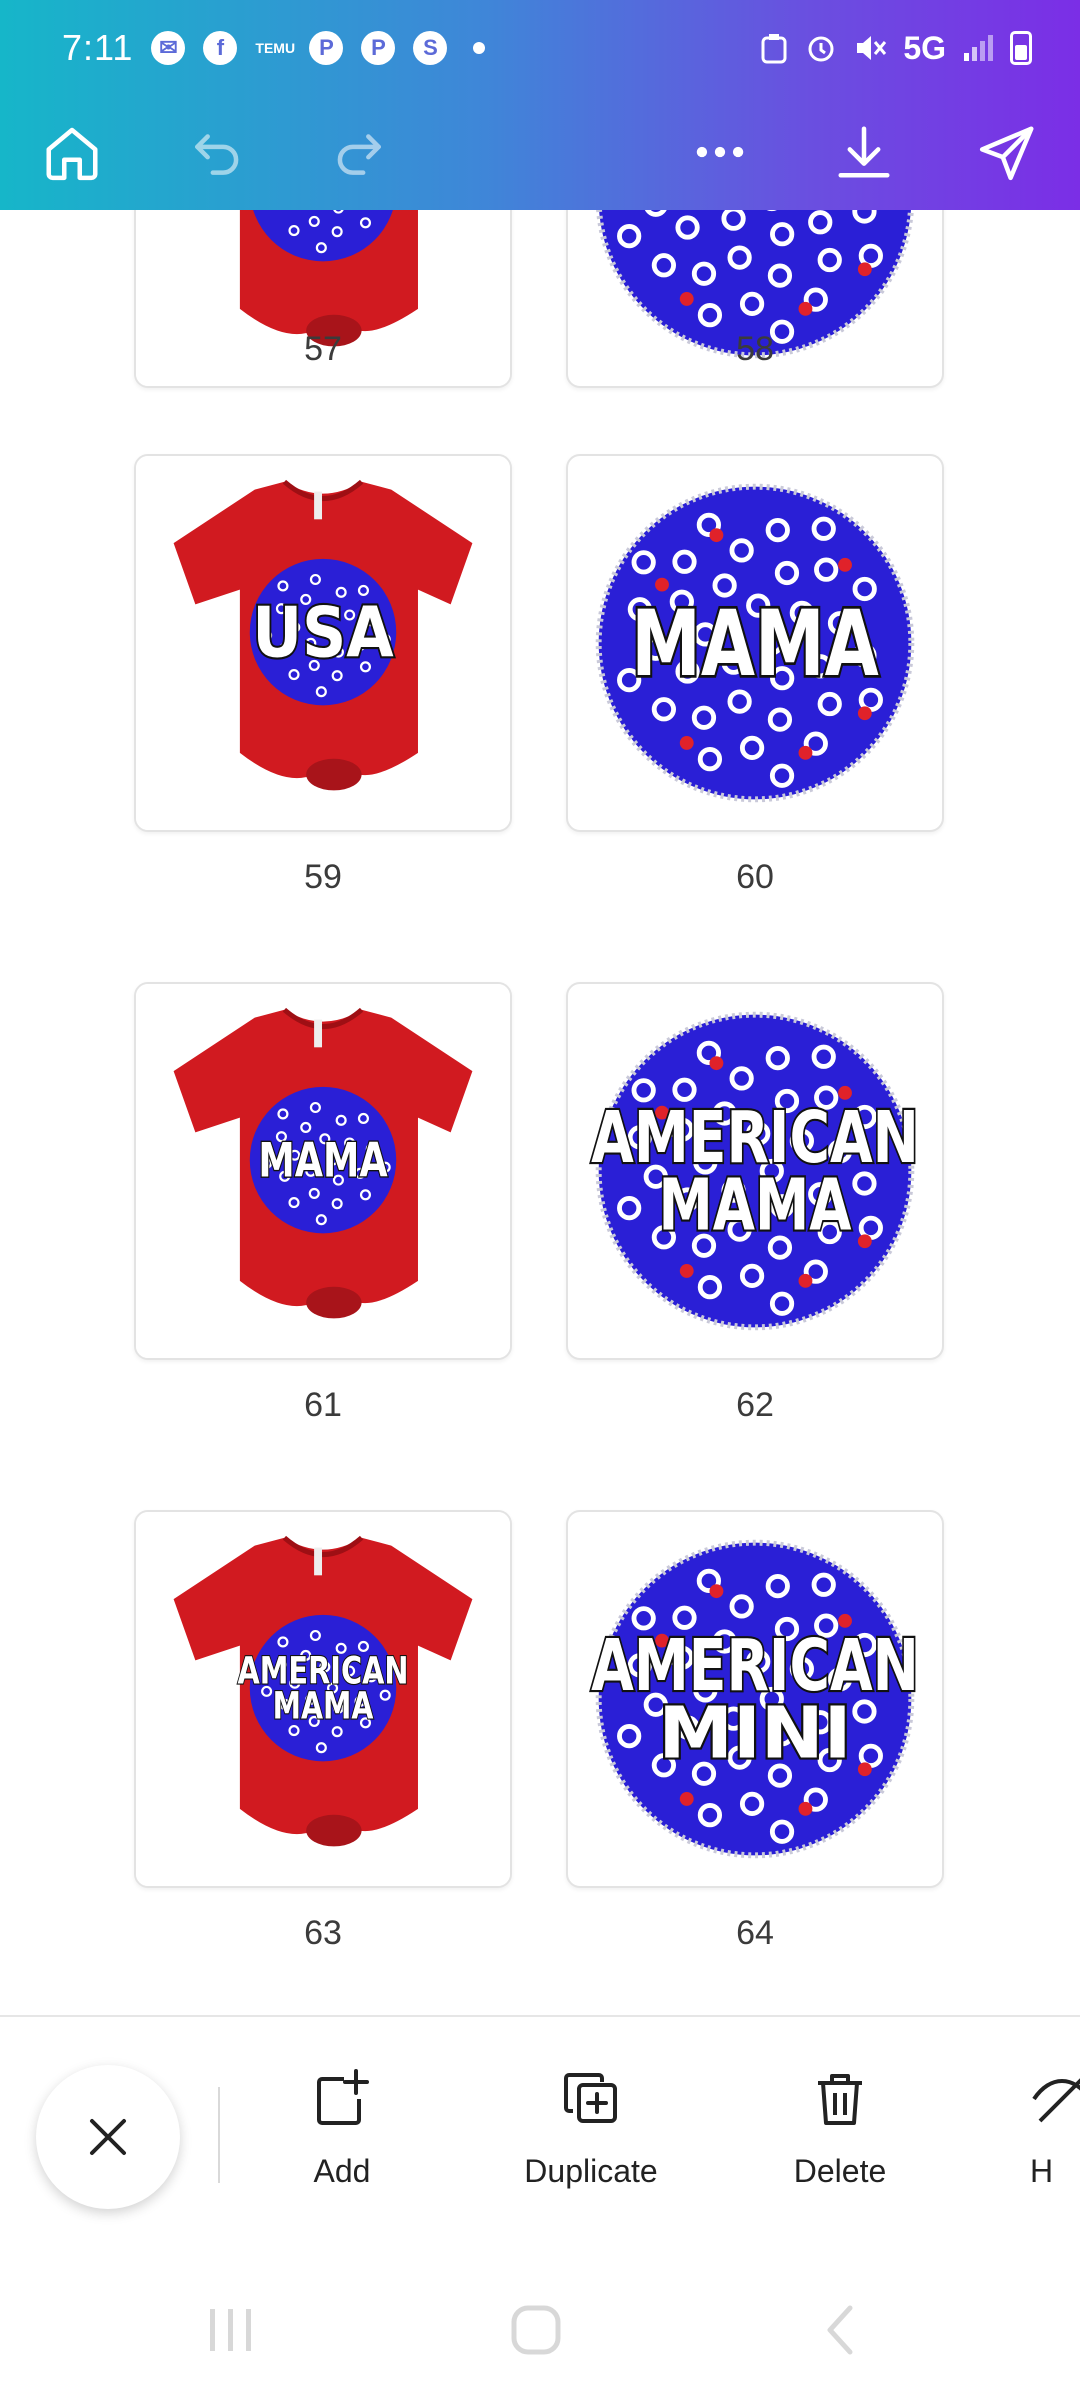  I want to click on page-62-thumbnail-image: AMERICANMAMA, so click(755, 1171).